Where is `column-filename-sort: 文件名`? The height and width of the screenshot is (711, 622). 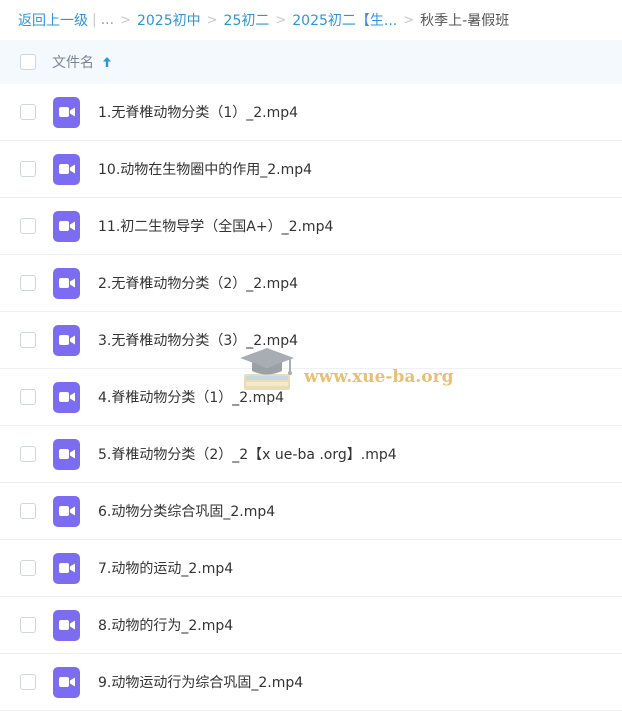 column-filename-sort: 文件名 is located at coordinates (82, 62).